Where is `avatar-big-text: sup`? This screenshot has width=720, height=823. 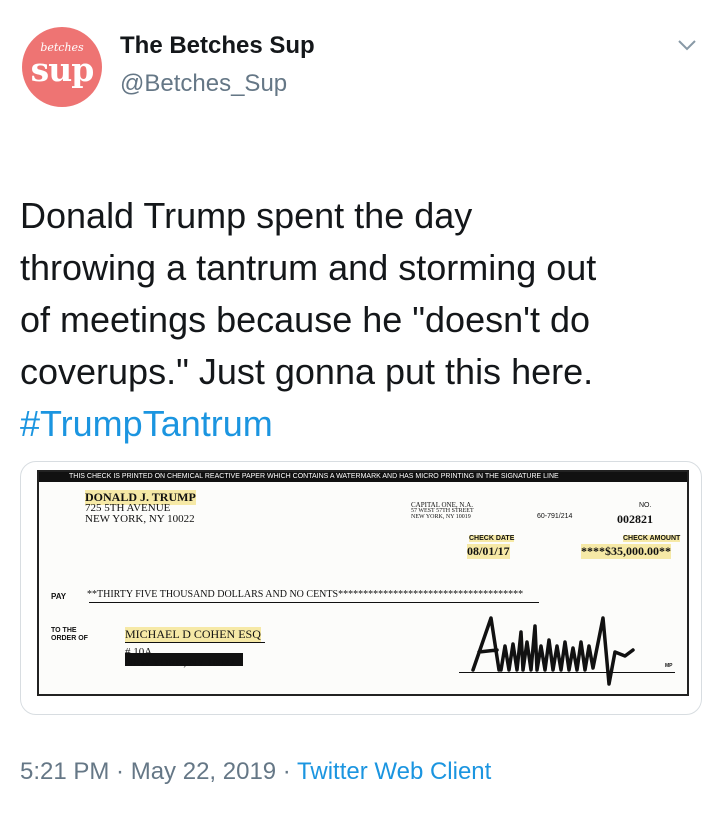
avatar-big-text: sup is located at coordinates (62, 69).